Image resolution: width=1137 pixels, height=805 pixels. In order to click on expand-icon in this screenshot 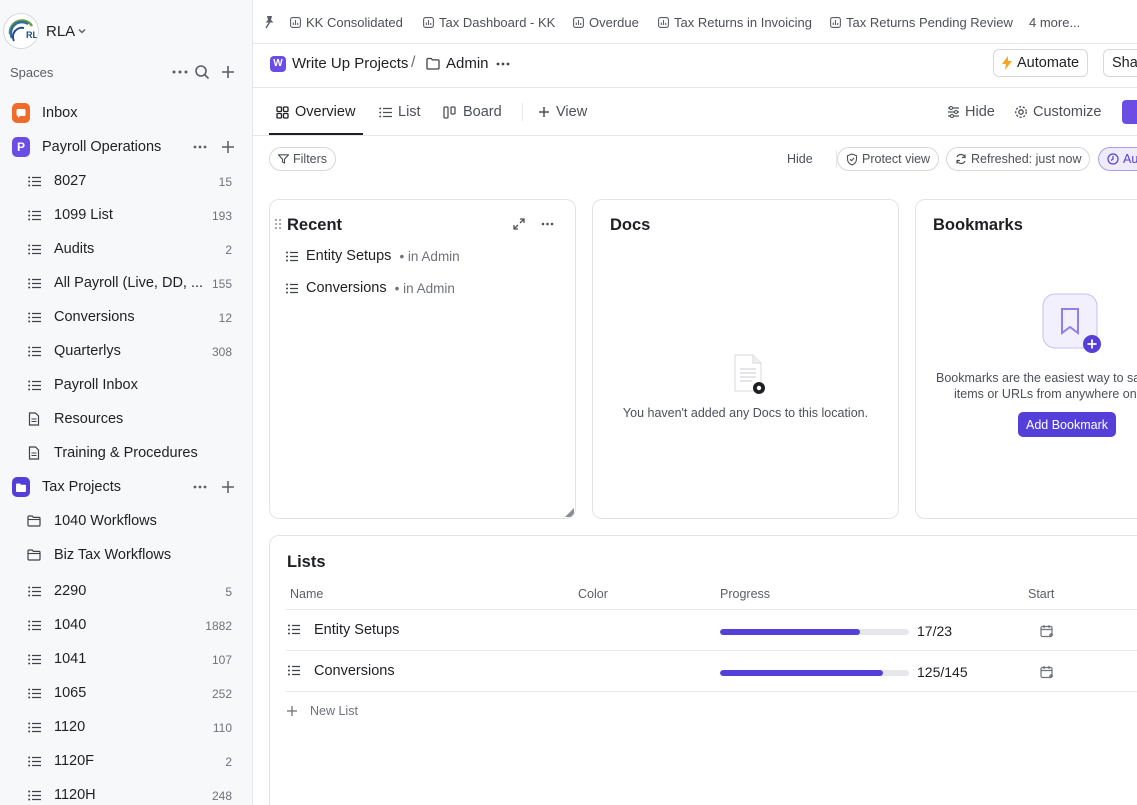, I will do `click(519, 224)`.